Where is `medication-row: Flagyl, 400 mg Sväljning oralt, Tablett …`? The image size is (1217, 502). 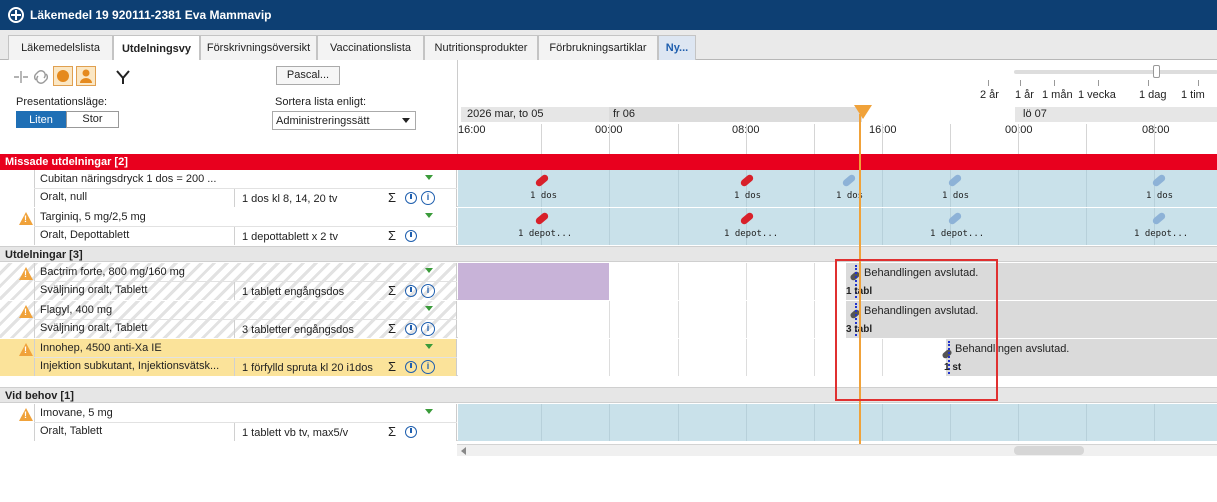 medication-row: Flagyl, 400 mg Sväljning oralt, Tablett … is located at coordinates (608, 319).